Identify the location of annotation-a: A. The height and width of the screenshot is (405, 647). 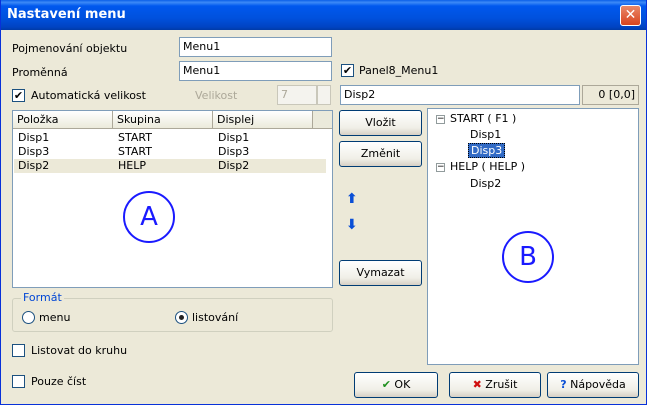
(149, 217).